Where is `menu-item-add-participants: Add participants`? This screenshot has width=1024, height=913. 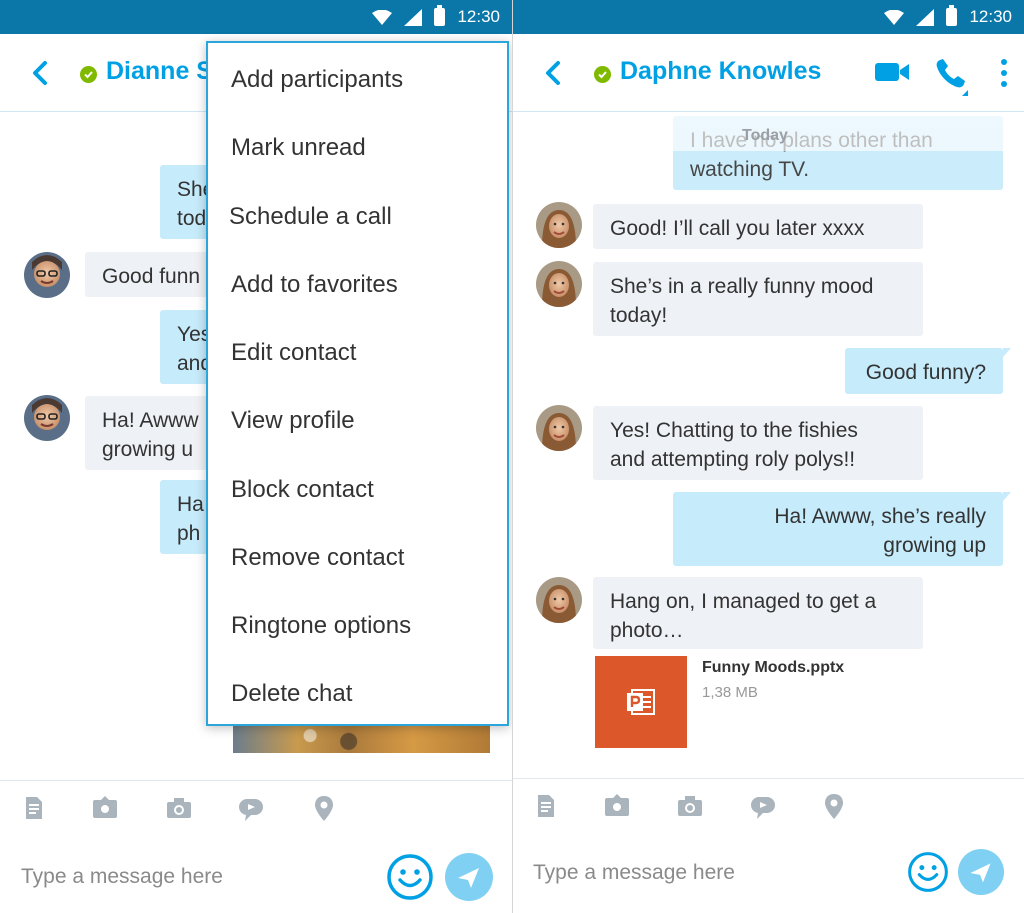 menu-item-add-participants: Add participants is located at coordinates (317, 80).